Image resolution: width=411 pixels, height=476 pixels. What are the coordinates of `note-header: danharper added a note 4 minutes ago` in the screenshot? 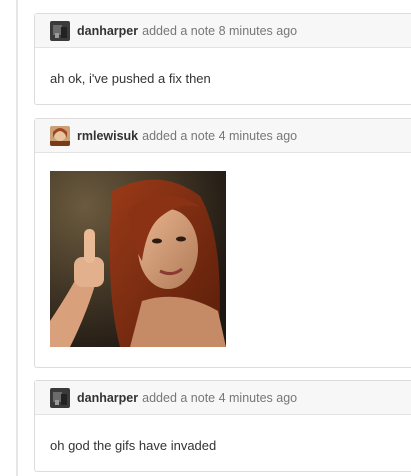 It's located at (223, 398).